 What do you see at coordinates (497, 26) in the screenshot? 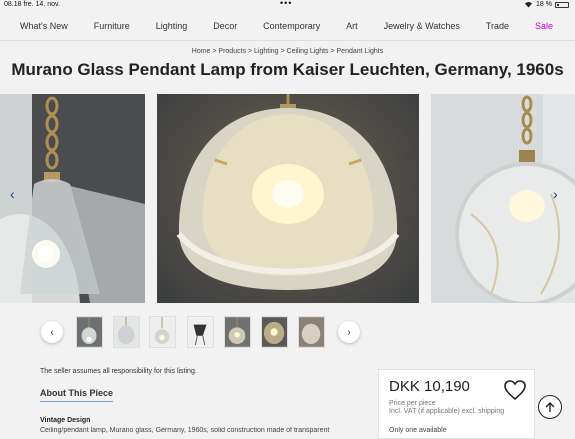
I see `nav-item-trade: Trade` at bounding box center [497, 26].